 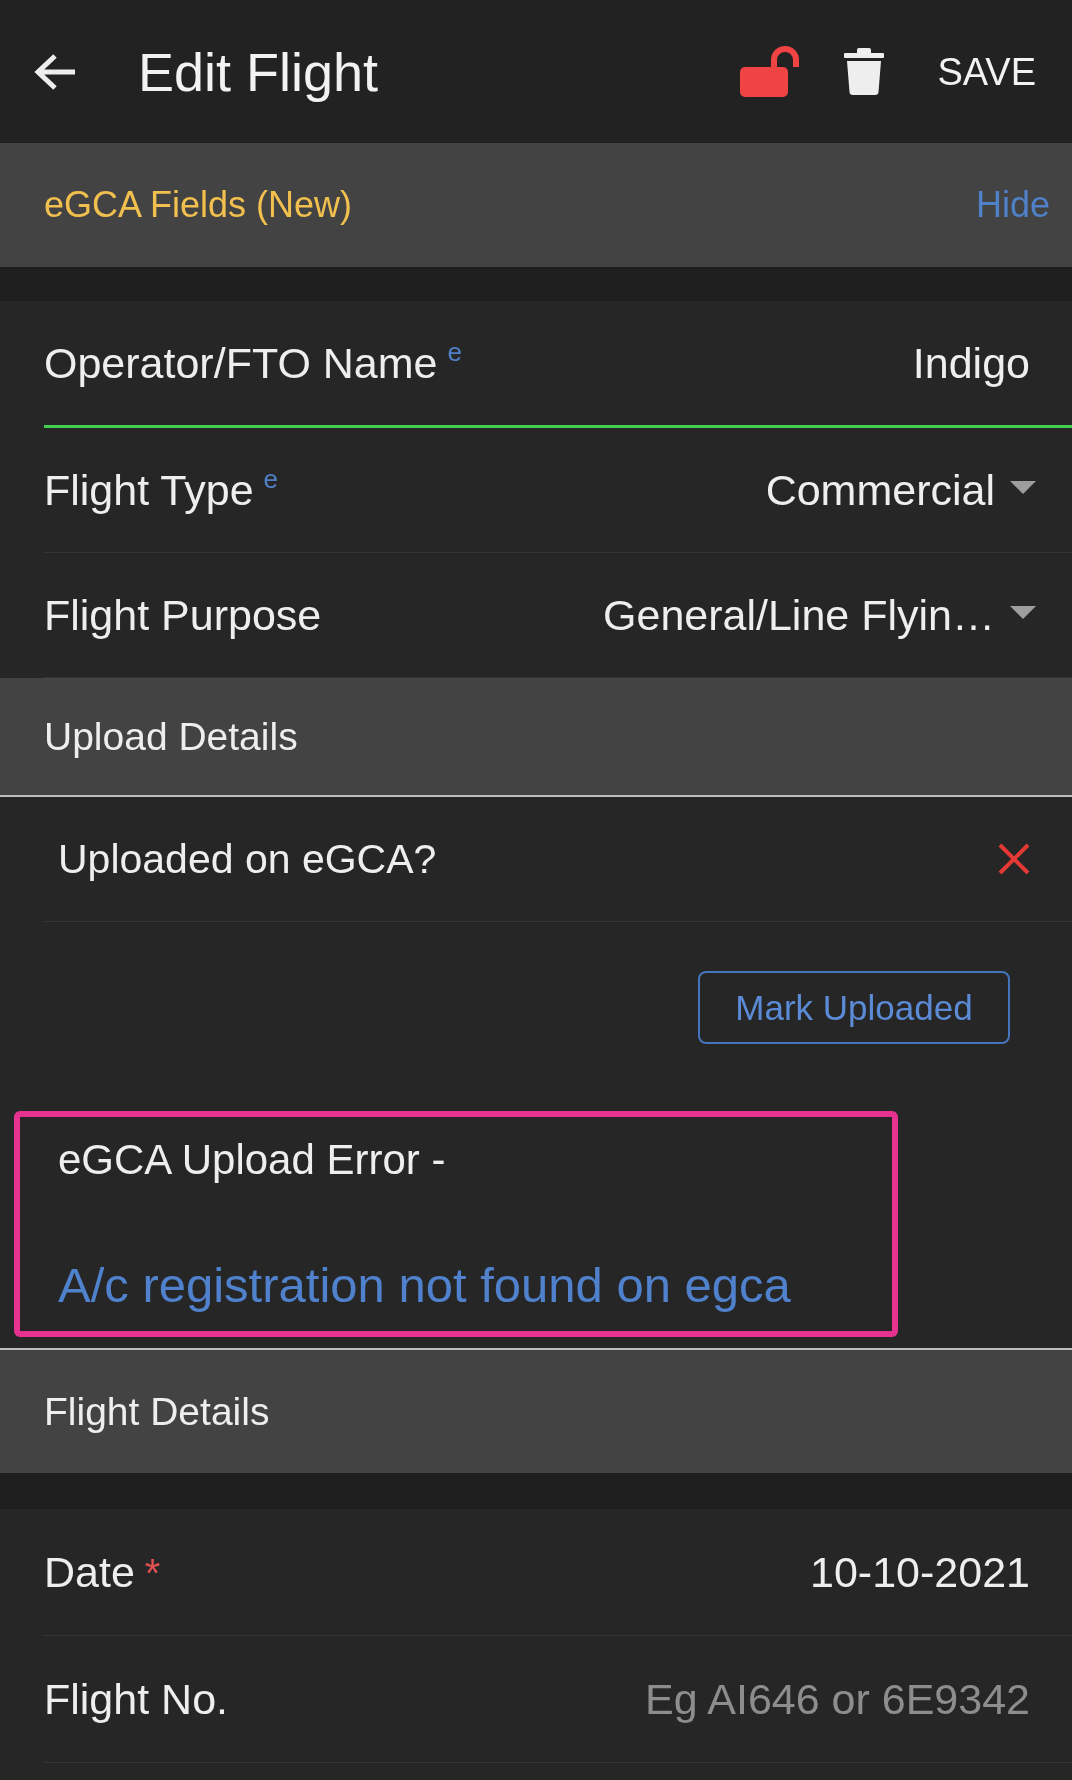 What do you see at coordinates (183, 615) in the screenshot?
I see `field-label: Flight Purpose` at bounding box center [183, 615].